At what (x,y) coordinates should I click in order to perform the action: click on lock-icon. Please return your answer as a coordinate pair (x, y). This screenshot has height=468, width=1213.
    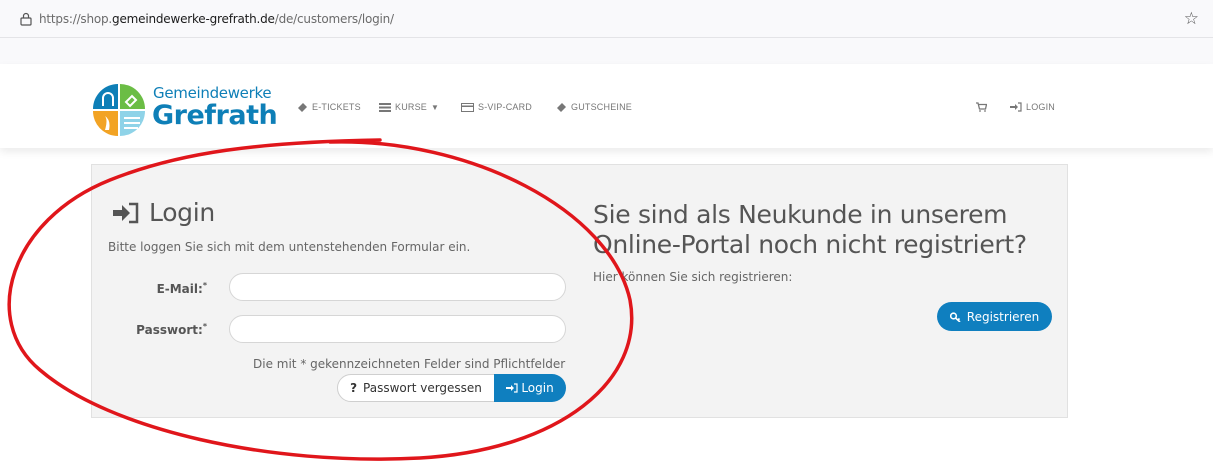
    Looking at the image, I should click on (26, 19).